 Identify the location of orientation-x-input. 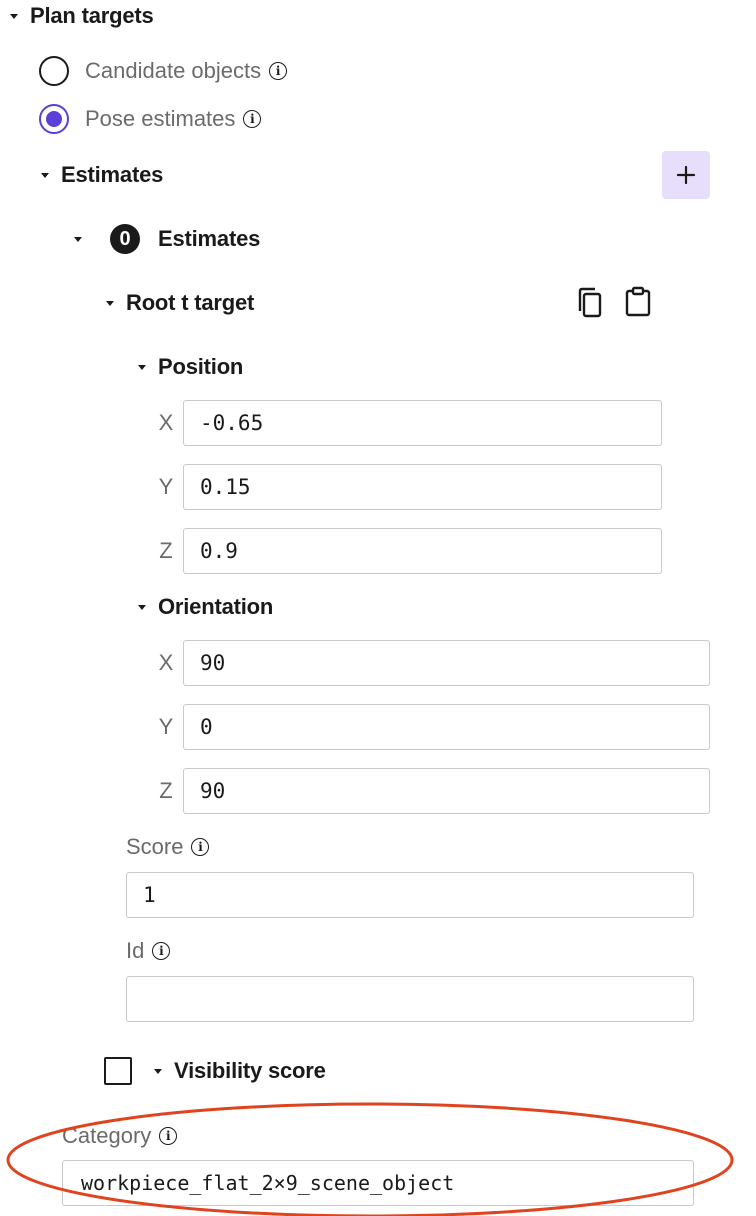
(446, 663).